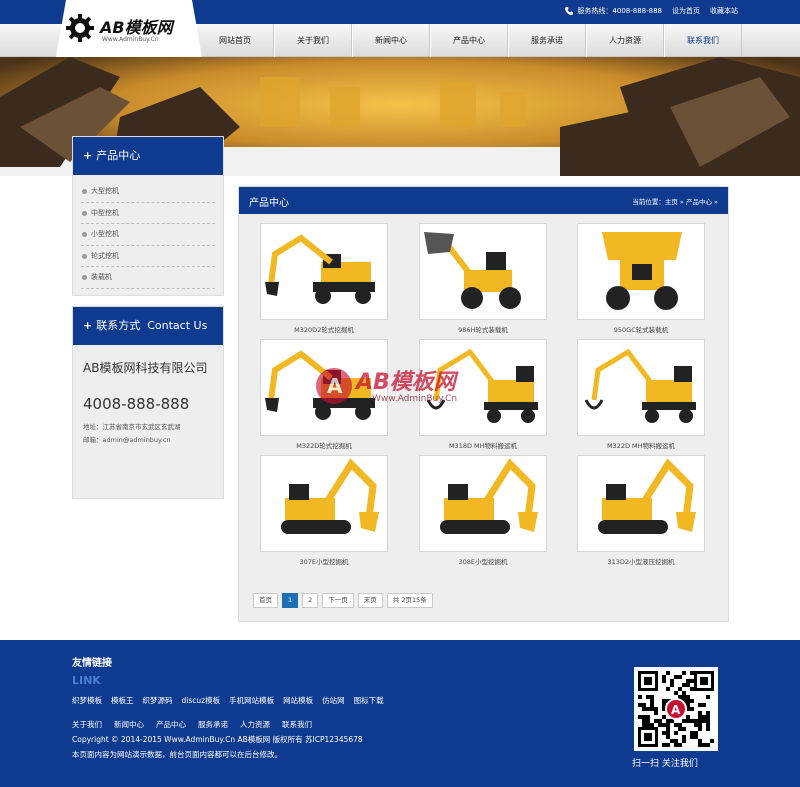 This screenshot has height=787, width=800. What do you see at coordinates (310, 600) in the screenshot?
I see `pager-page-2: 2` at bounding box center [310, 600].